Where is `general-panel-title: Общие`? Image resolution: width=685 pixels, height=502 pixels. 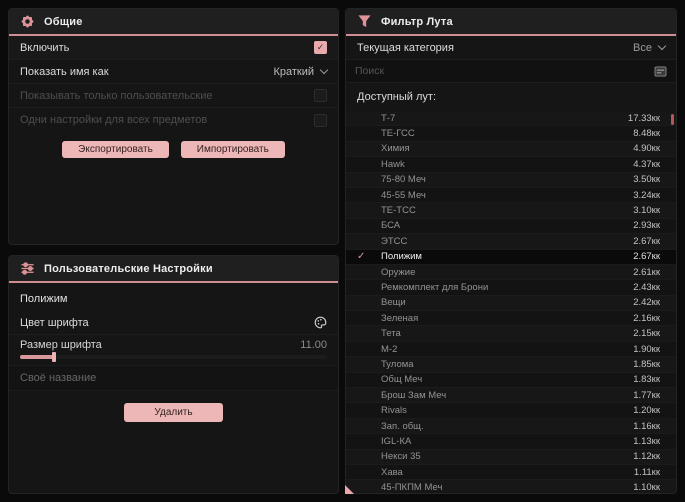
general-panel-title: Общие is located at coordinates (63, 21).